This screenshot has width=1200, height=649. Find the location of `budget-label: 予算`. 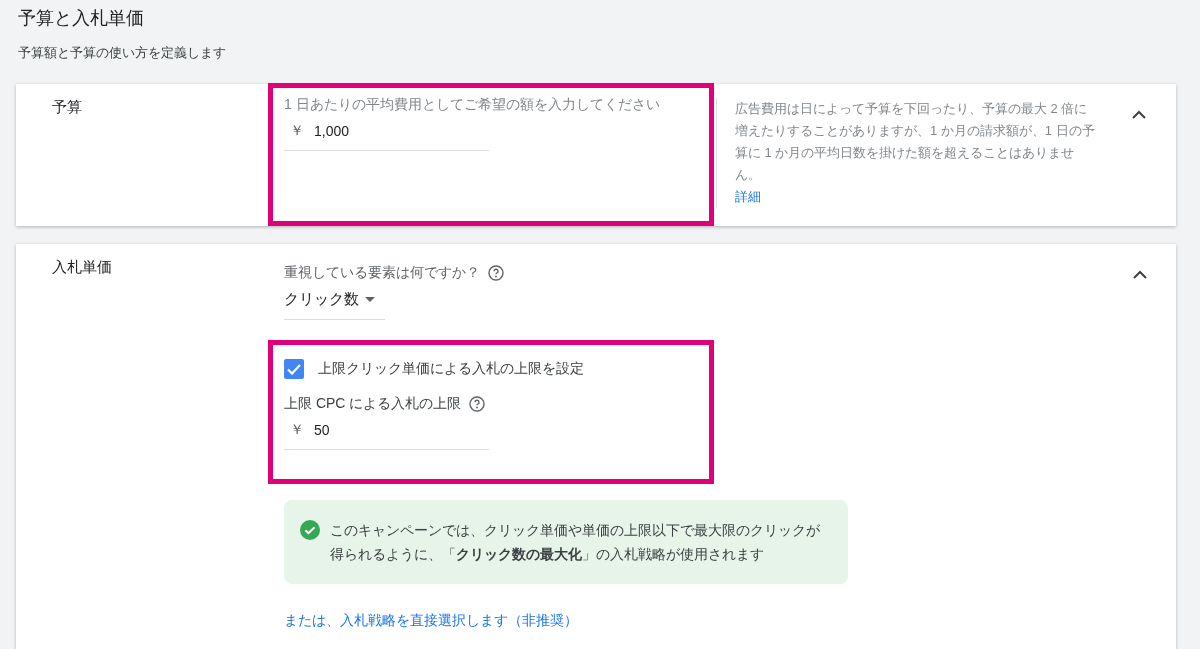

budget-label: 予算 is located at coordinates (67, 107).